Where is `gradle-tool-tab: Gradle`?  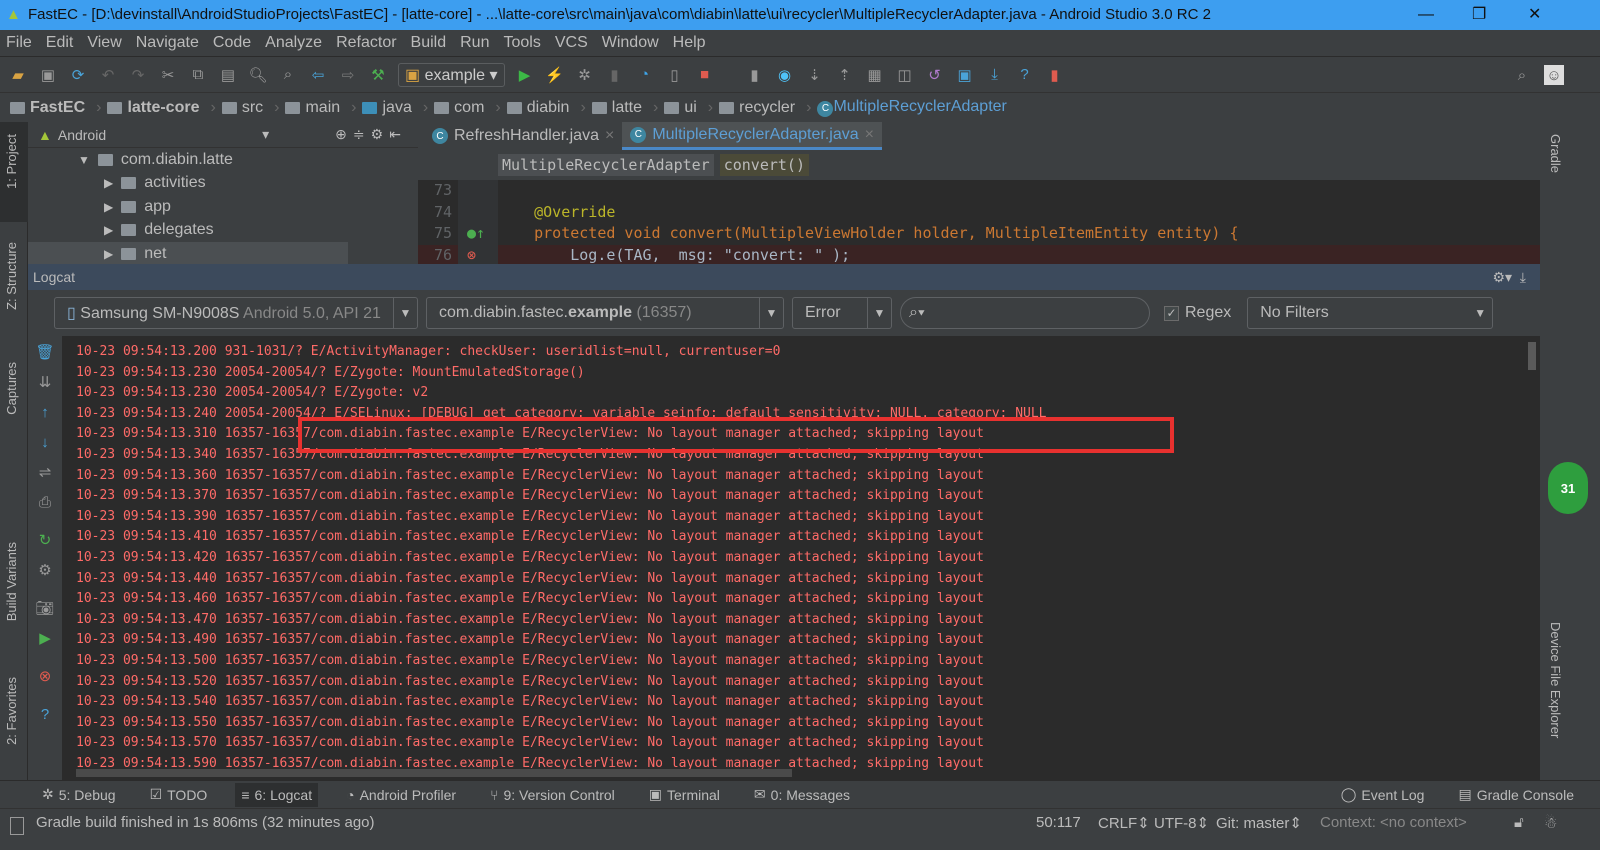
gradle-tool-tab: Gradle is located at coordinates (1555, 153).